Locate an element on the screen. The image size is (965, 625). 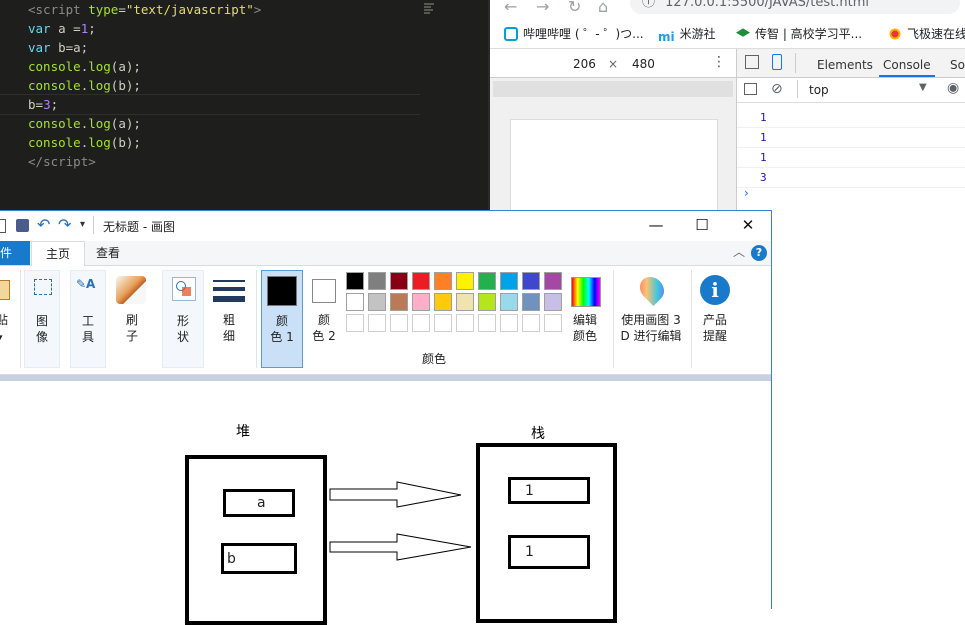
tab-file: 件 is located at coordinates (15, 253).